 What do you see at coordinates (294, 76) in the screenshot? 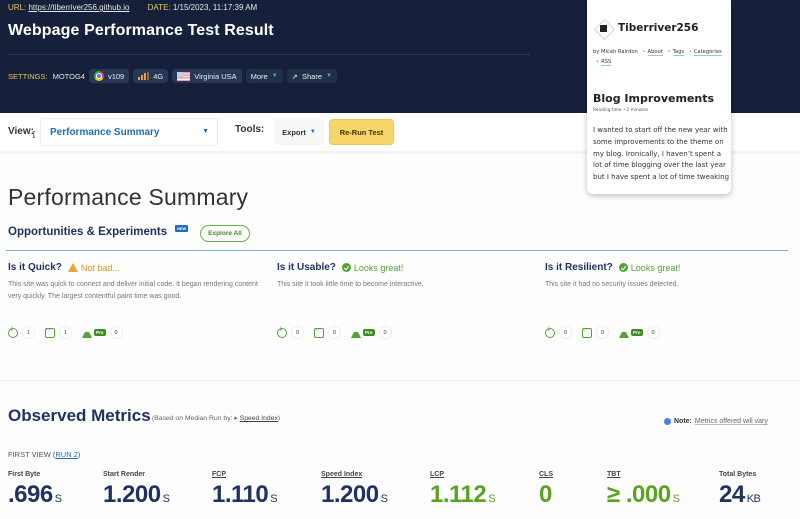
I see `share-icon: ➚` at bounding box center [294, 76].